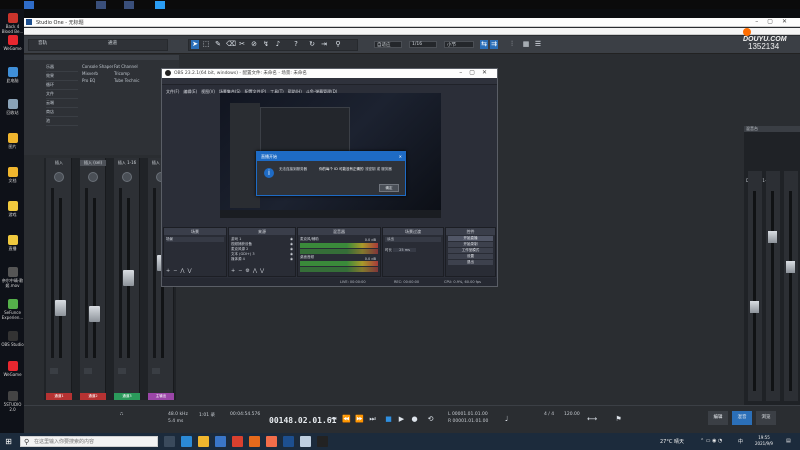 This screenshot has height=450, width=800. What do you see at coordinates (195, 239) in the screenshot?
I see `scene-item: 场景` at bounding box center [195, 239].